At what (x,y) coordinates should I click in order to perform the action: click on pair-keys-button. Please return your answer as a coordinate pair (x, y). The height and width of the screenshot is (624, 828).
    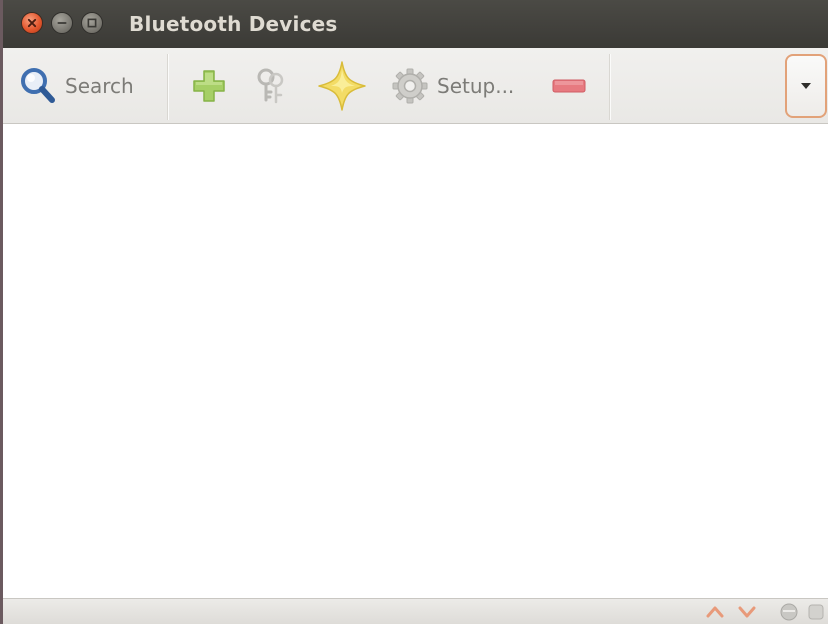
    Looking at the image, I should click on (271, 86).